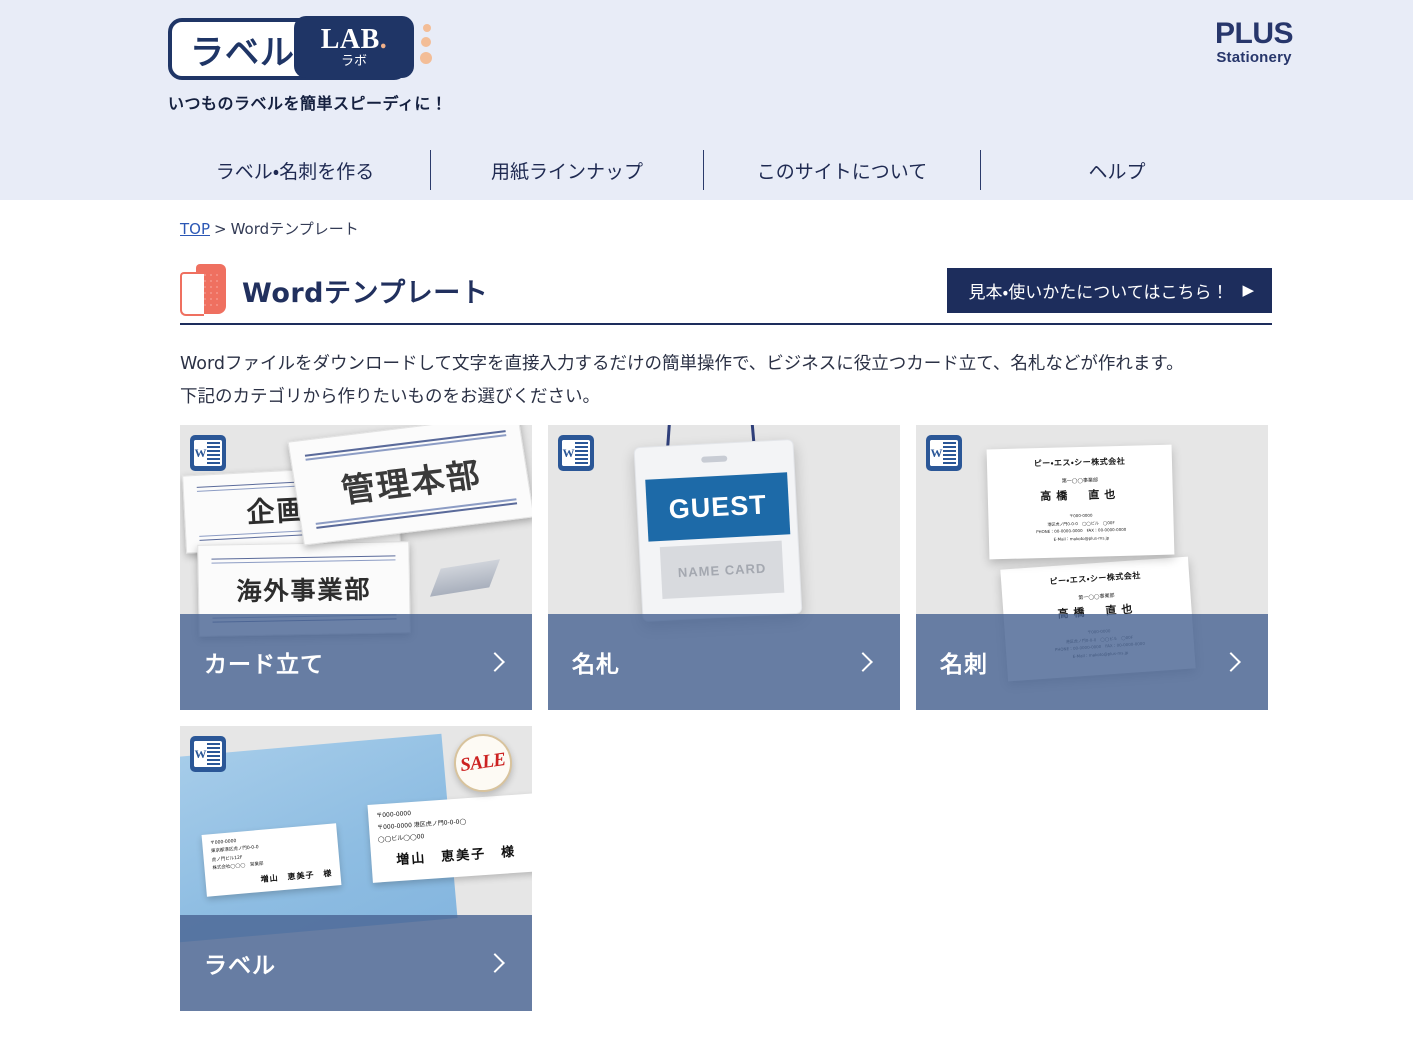 This screenshot has width=1413, height=1043. I want to click on badge-name-card-area: NAME CARD, so click(722, 569).